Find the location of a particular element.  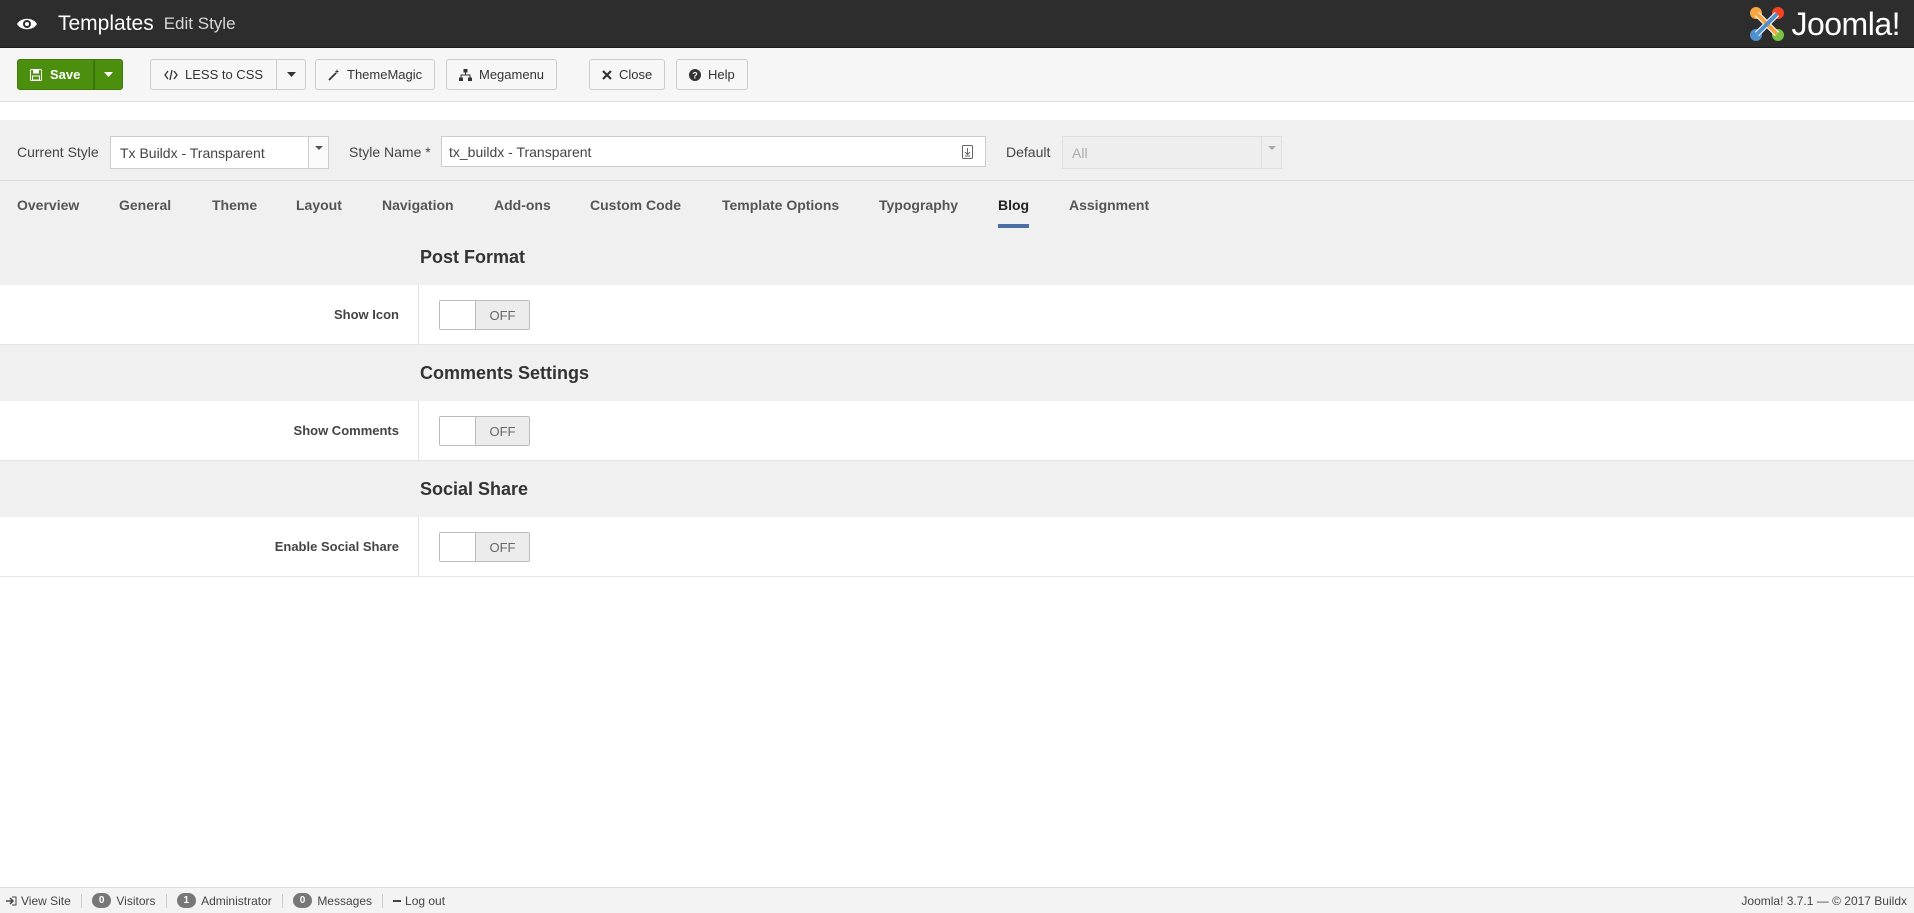

default-select: All is located at coordinates (1172, 152).